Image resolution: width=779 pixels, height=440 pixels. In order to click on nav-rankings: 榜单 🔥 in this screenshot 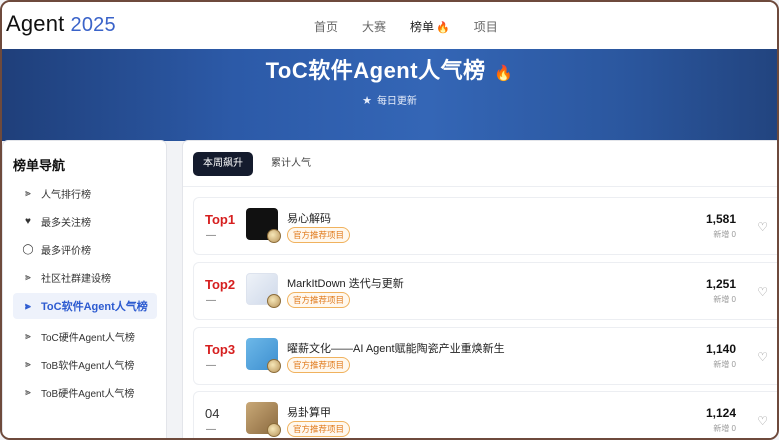, I will do `click(430, 26)`.